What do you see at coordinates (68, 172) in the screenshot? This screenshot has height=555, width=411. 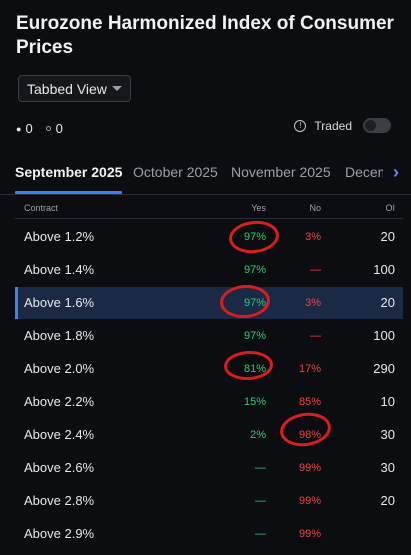 I see `tab-september-2025: September 2025` at bounding box center [68, 172].